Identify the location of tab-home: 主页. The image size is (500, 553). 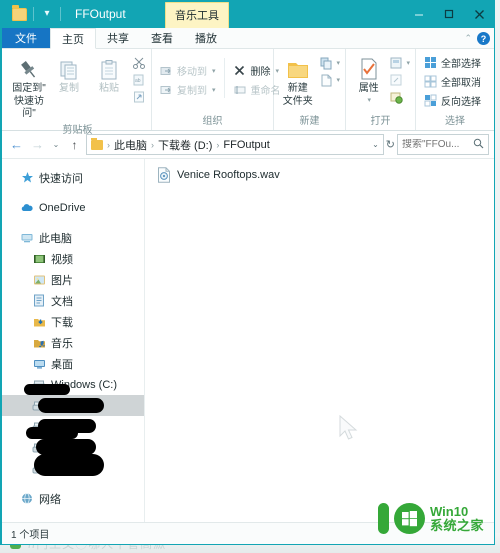
(73, 38).